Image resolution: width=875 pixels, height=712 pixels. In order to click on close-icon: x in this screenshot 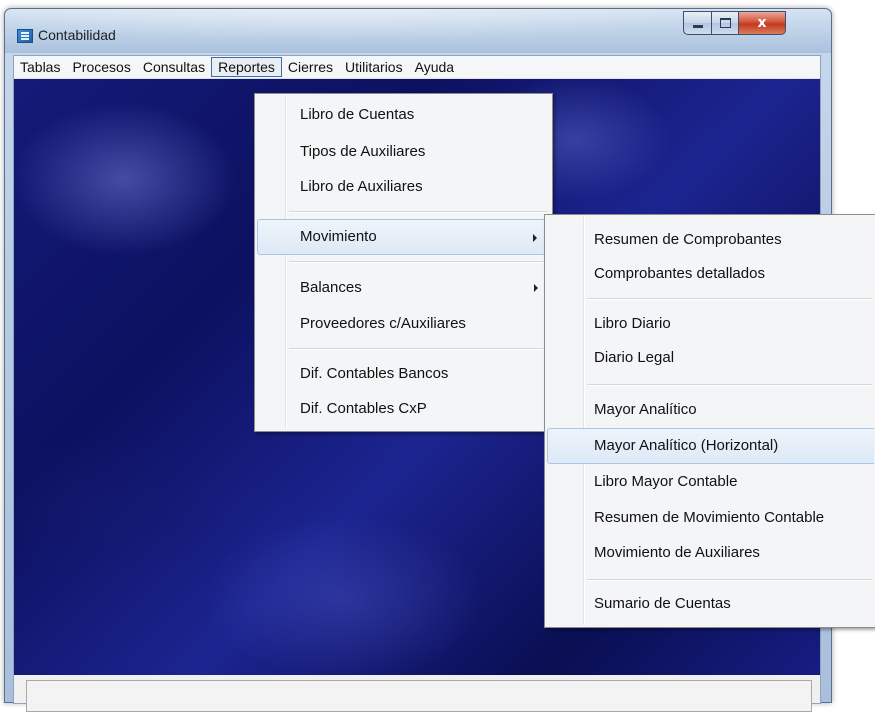, I will do `click(762, 23)`.